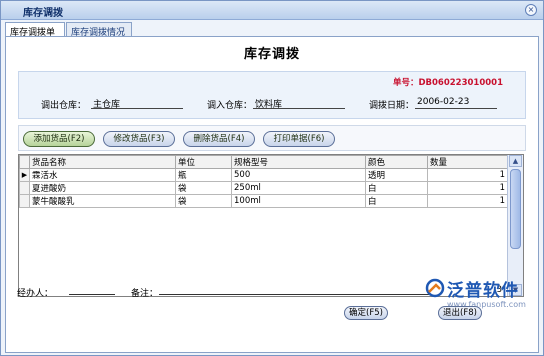 The image size is (544, 356). What do you see at coordinates (294, 294) in the screenshot?
I see `remark-field` at bounding box center [294, 294].